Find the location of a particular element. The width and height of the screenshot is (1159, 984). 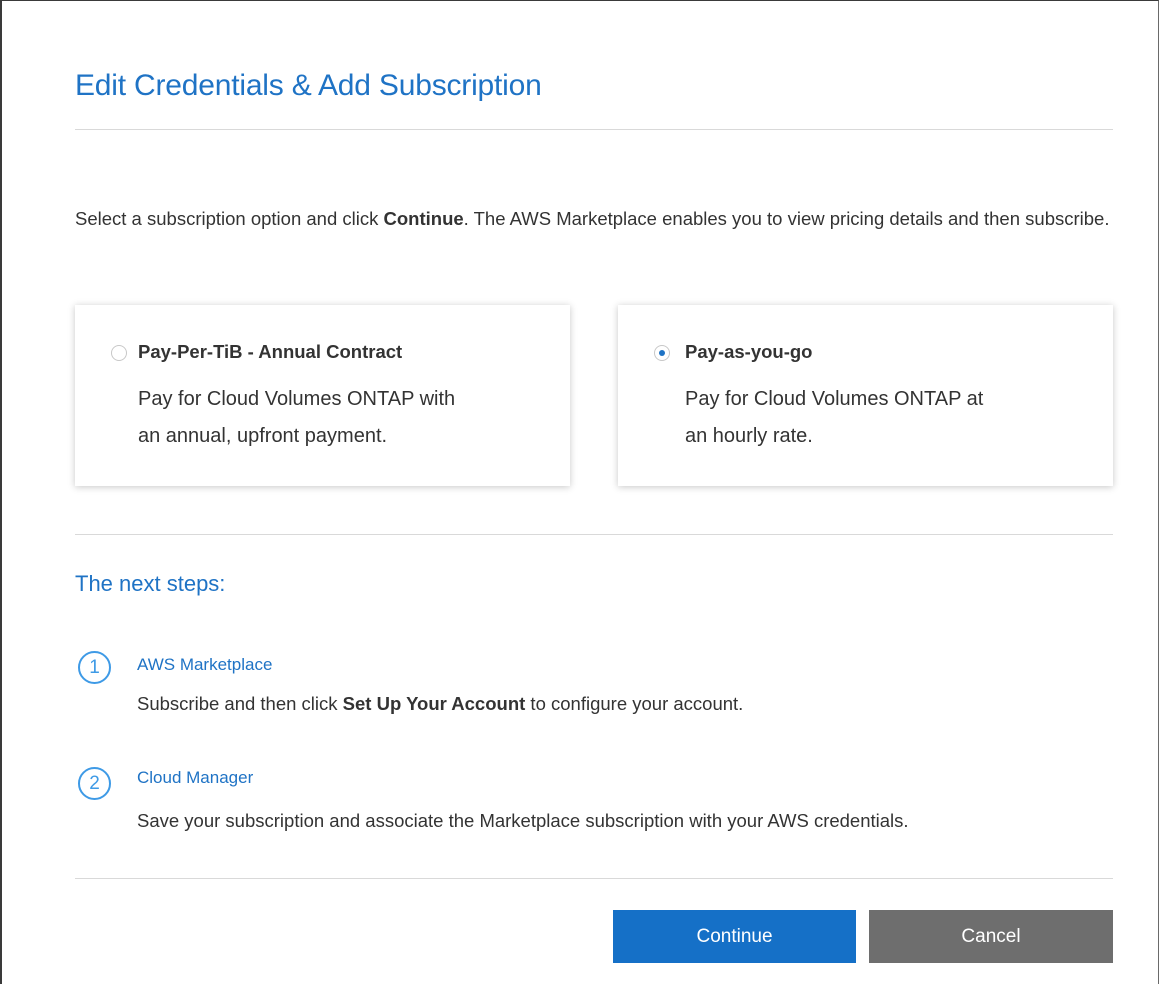

option-desc-line: an hourly rate. is located at coordinates (749, 436).